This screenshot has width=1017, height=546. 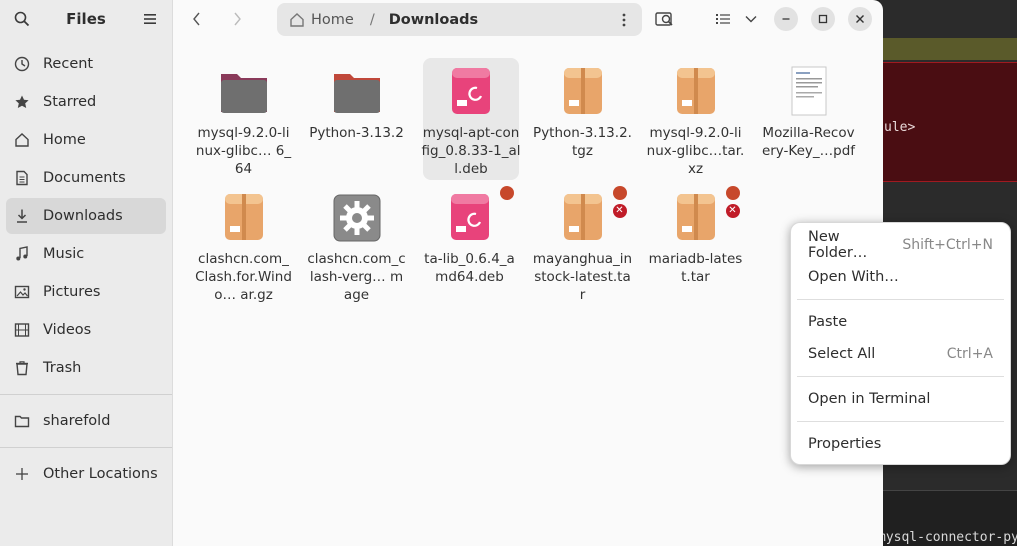 What do you see at coordinates (86, 421) in the screenshot?
I see `sidebar-item-sharefold: sharefold` at bounding box center [86, 421].